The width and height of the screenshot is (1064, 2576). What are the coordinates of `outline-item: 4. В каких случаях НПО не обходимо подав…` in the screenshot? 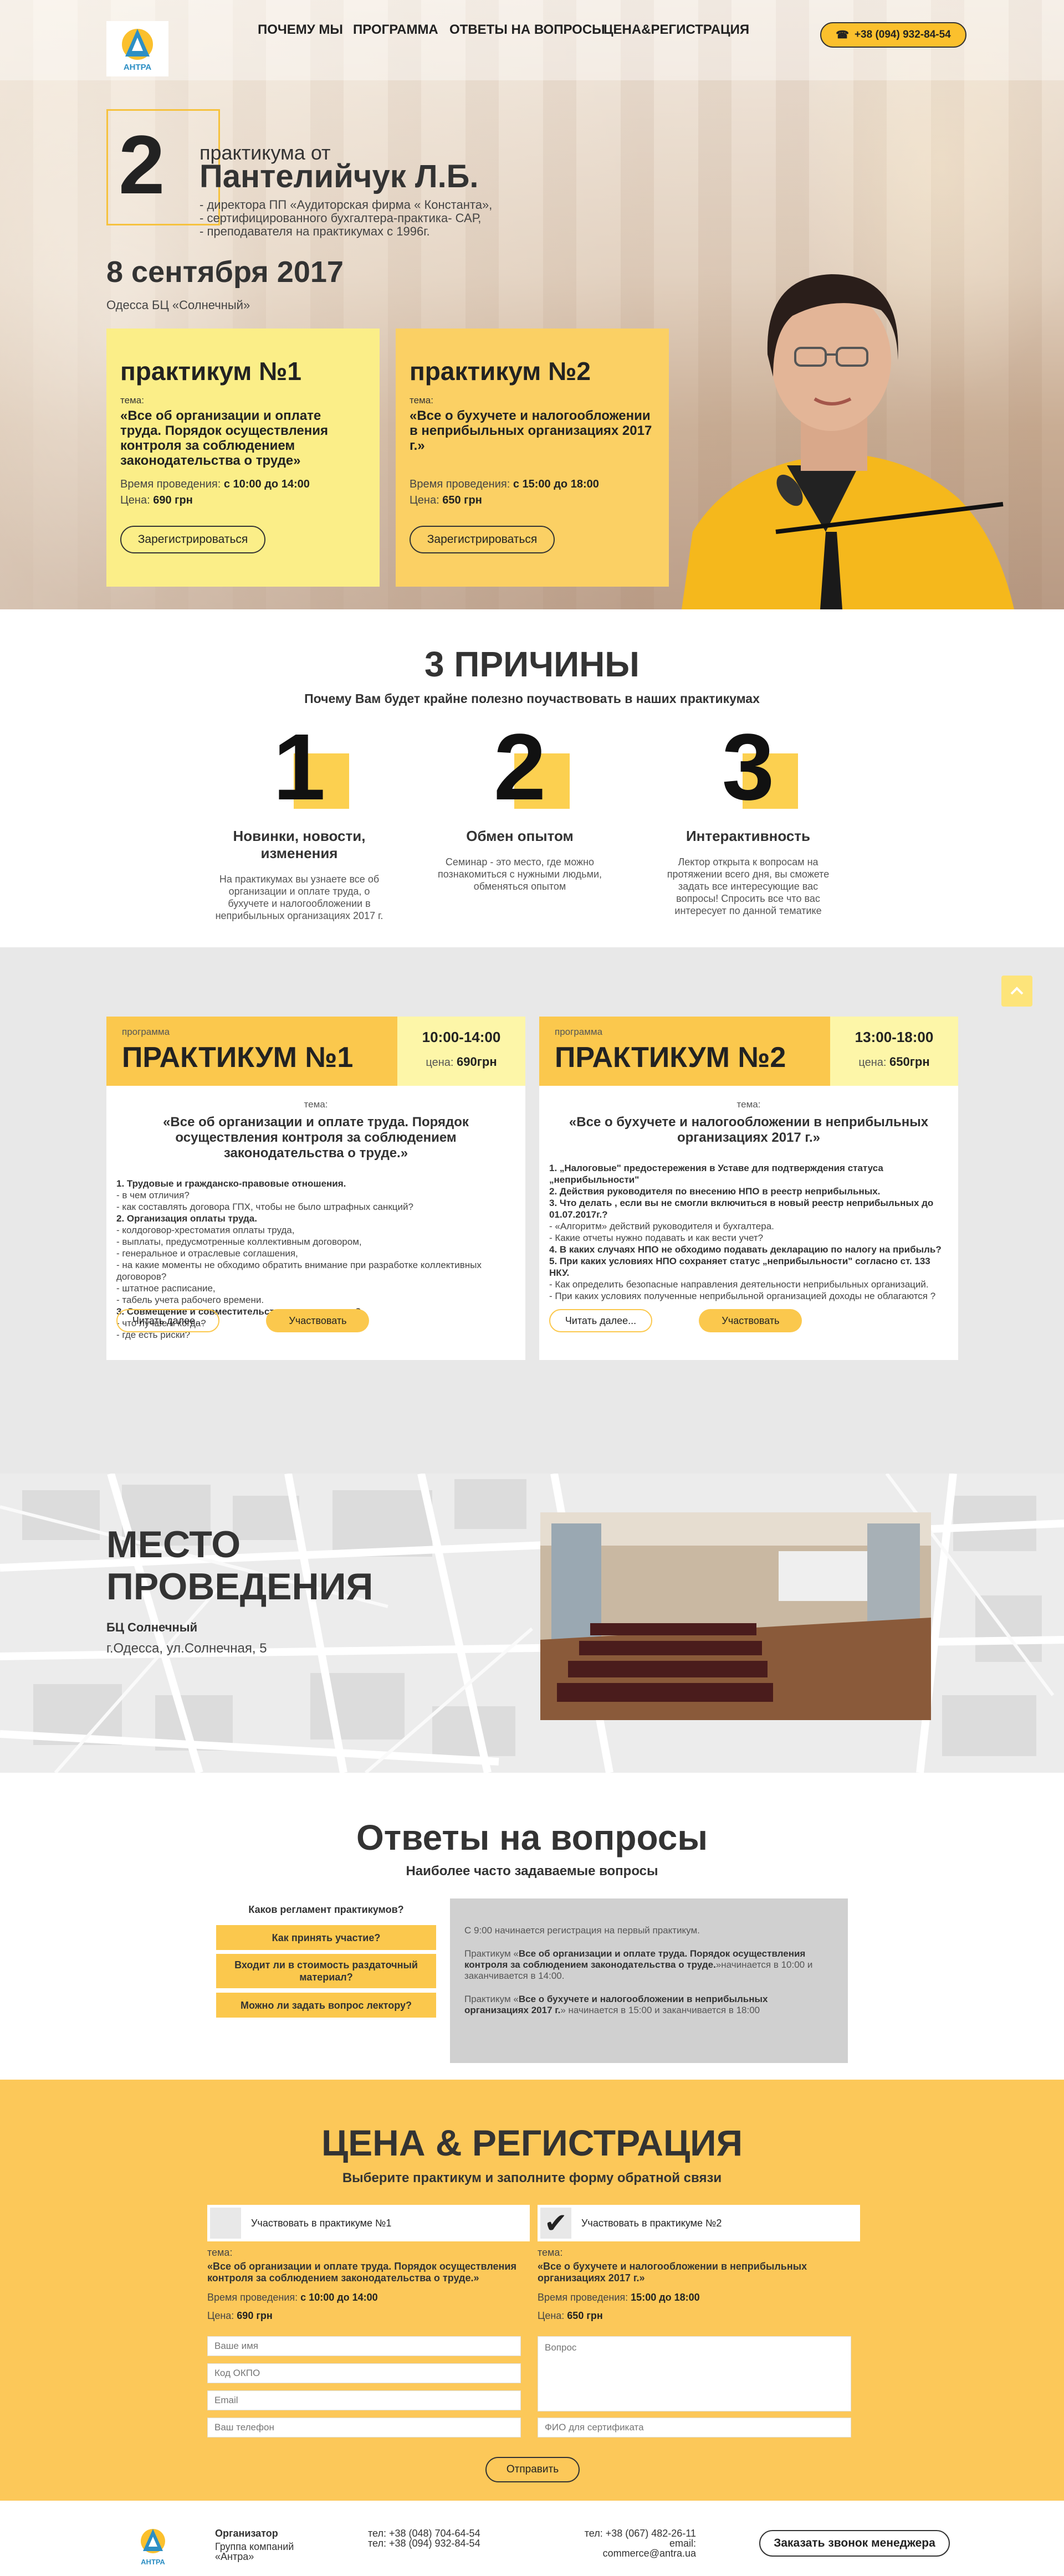 It's located at (746, 1249).